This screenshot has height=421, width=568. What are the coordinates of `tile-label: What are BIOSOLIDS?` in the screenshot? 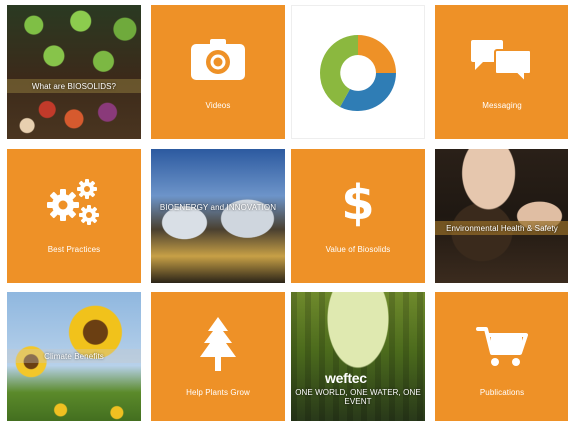 It's located at (74, 86).